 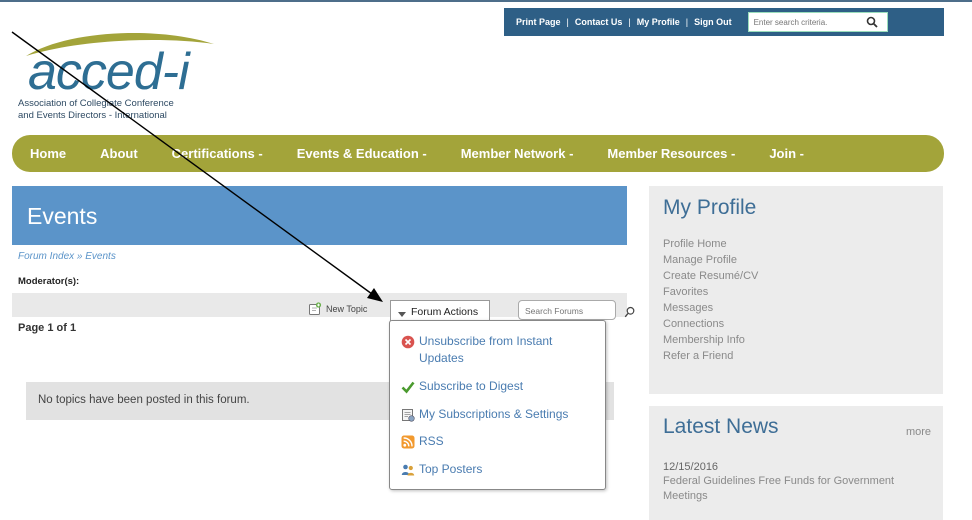 What do you see at coordinates (713, 22) in the screenshot?
I see `sign-out-link: Sign Out` at bounding box center [713, 22].